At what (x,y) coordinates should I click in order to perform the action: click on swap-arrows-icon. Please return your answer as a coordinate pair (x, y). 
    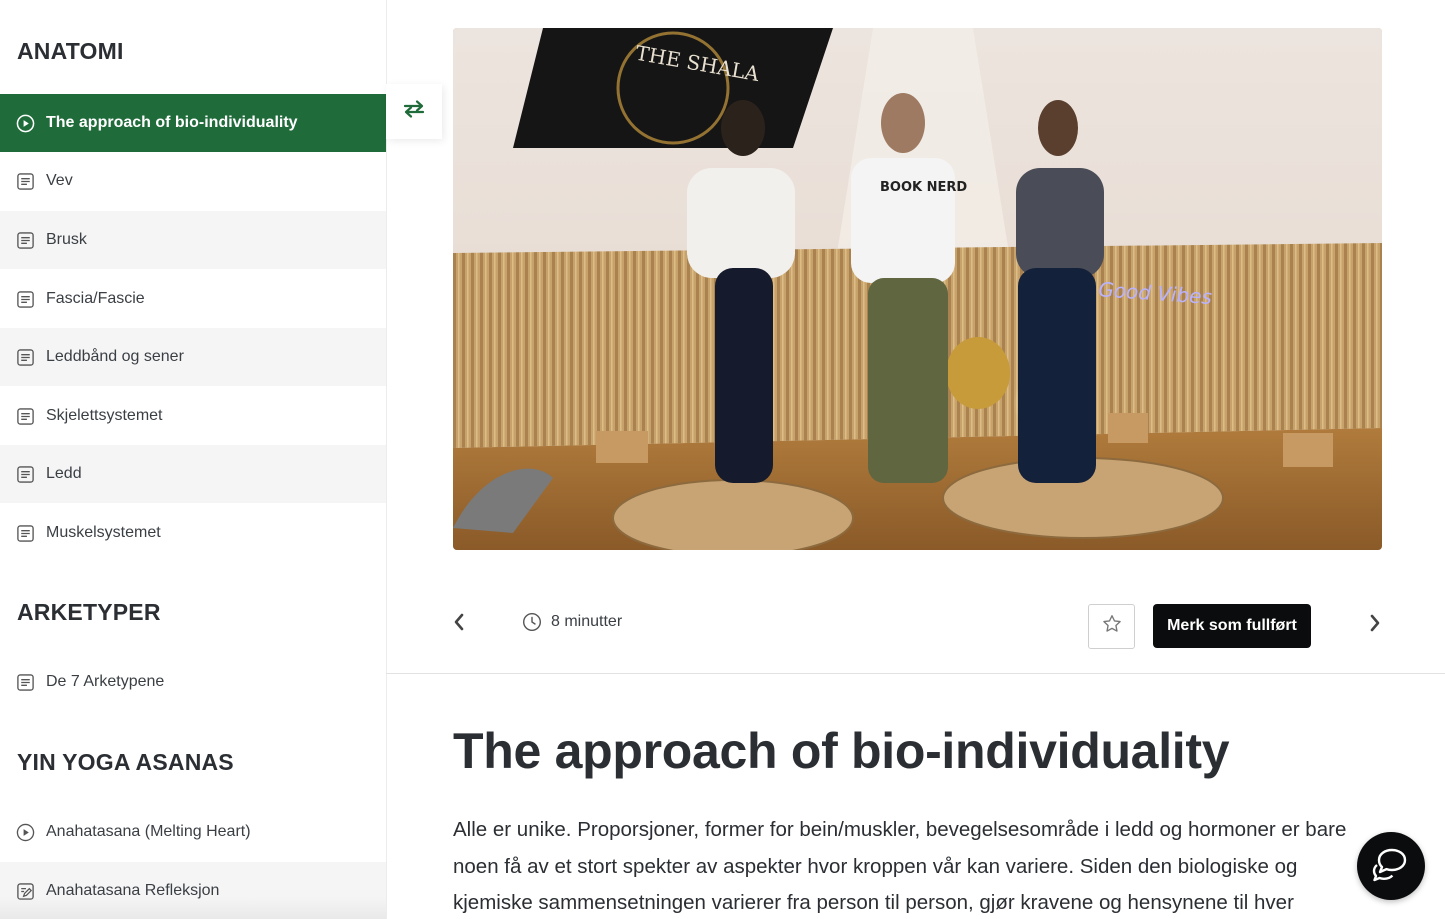
    Looking at the image, I should click on (414, 111).